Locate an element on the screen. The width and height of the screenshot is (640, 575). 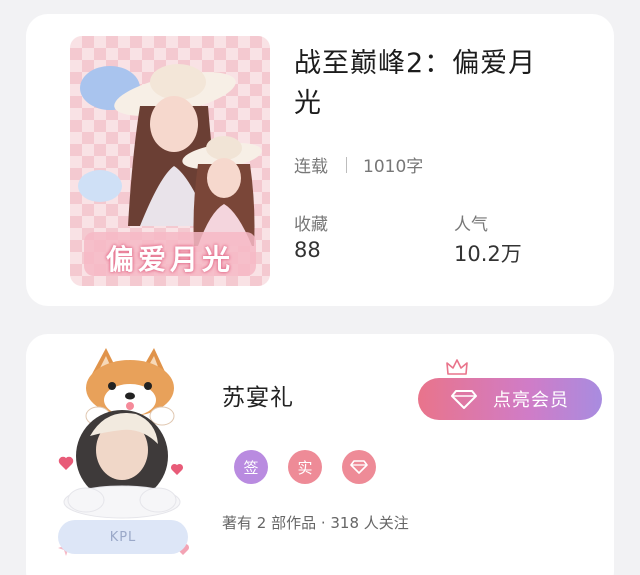
popularity-label: 人气 is located at coordinates (471, 225).